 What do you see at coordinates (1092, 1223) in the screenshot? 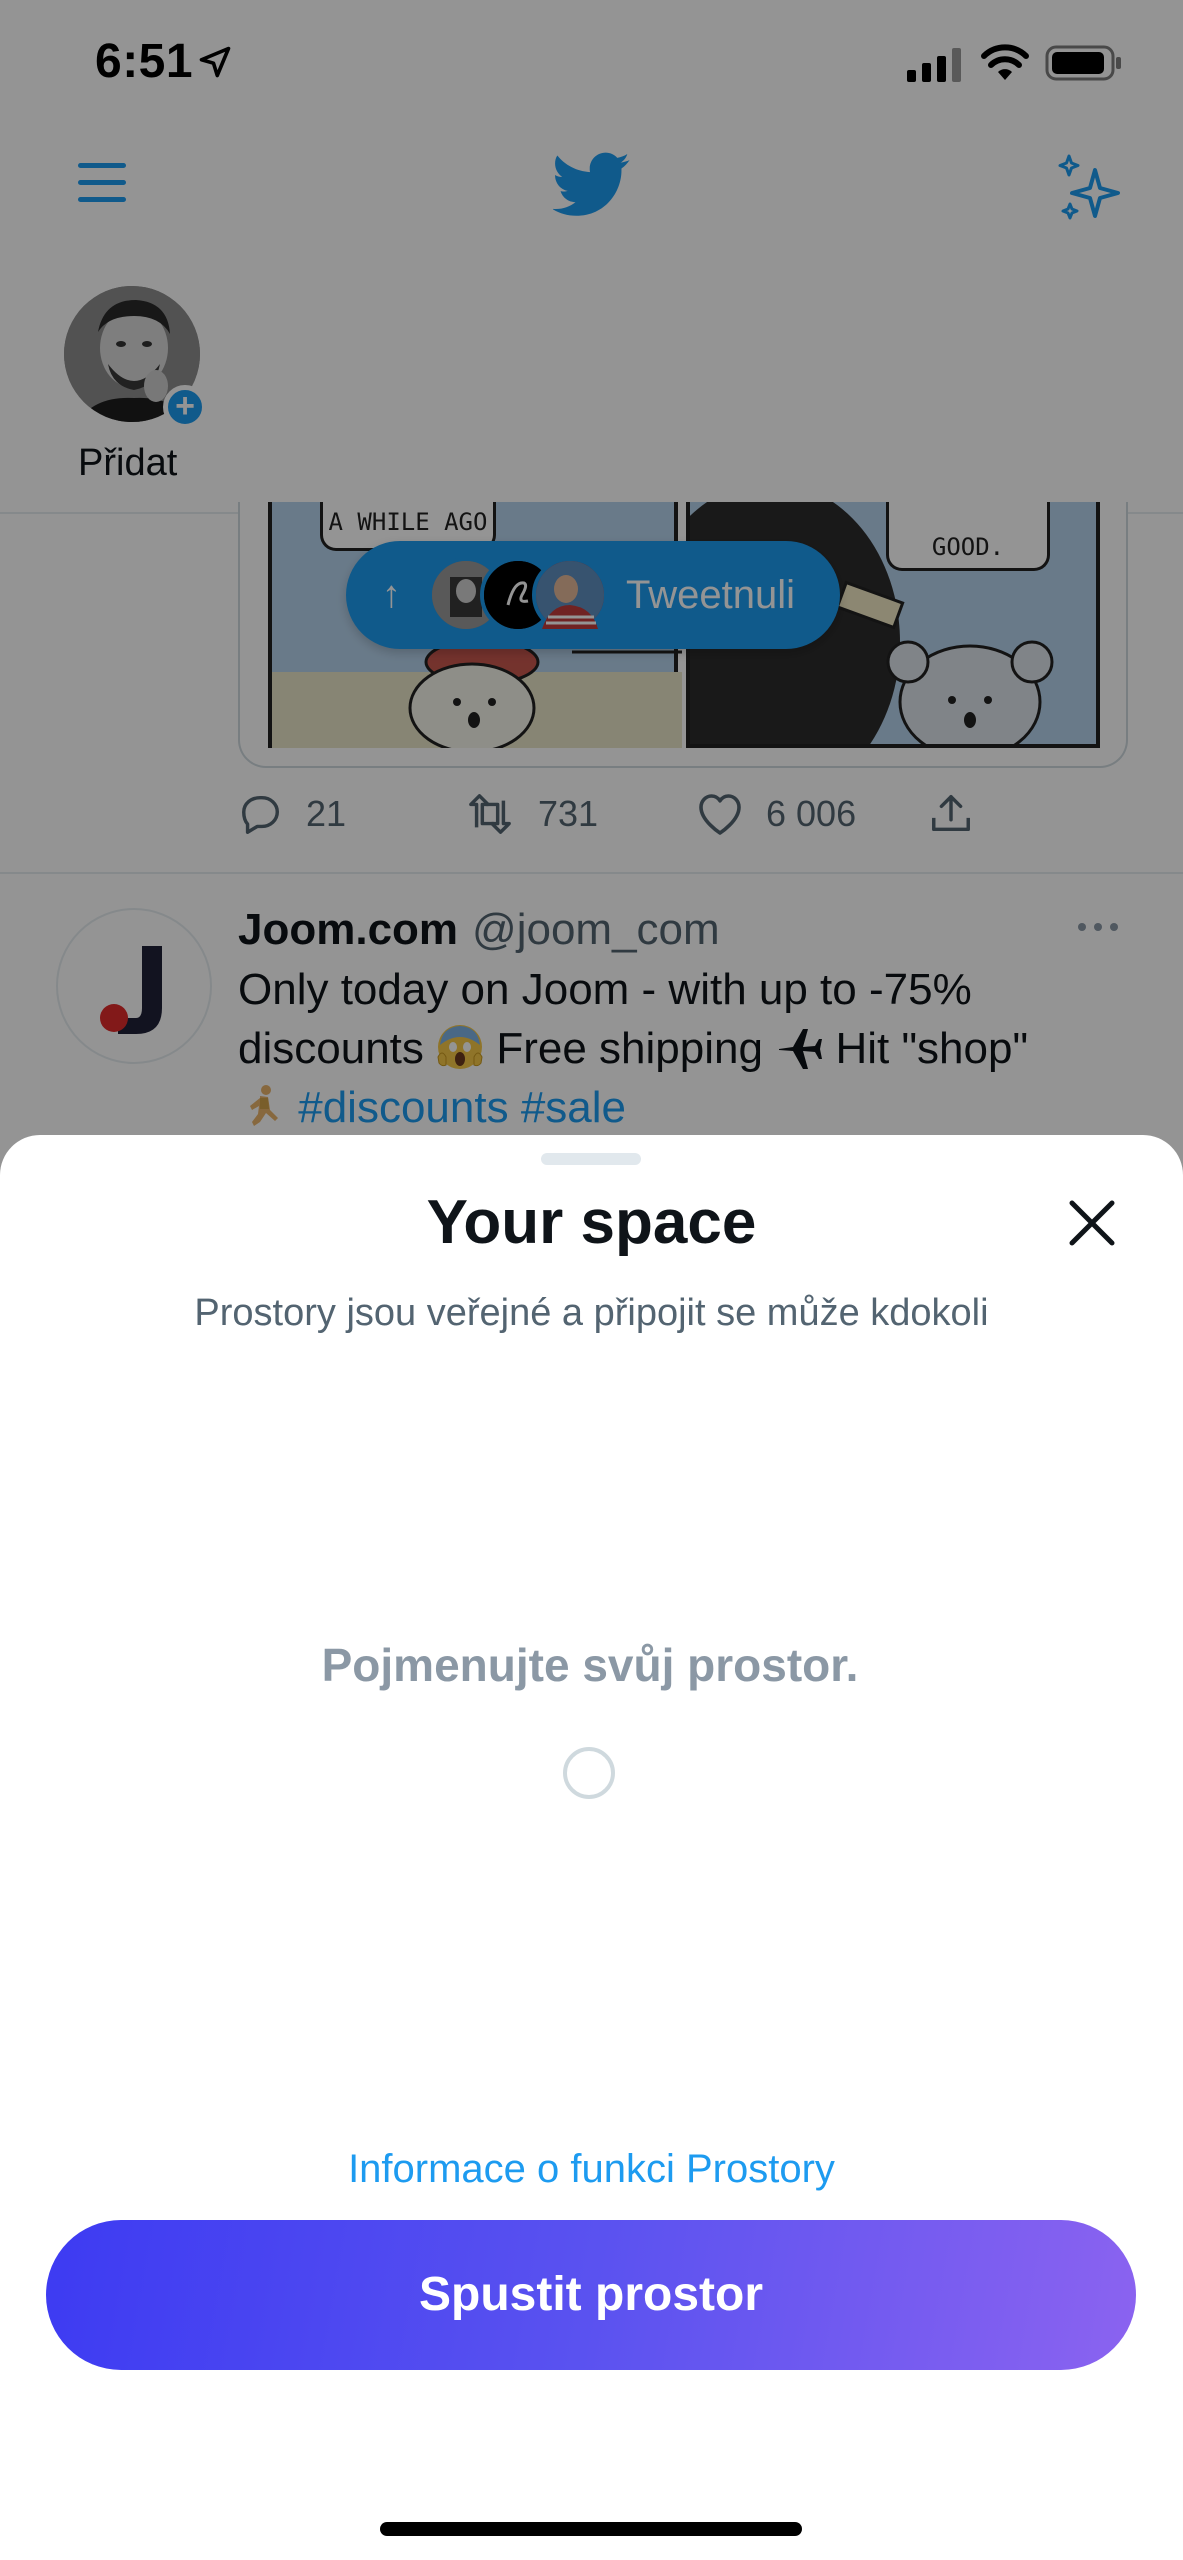
I see `close-icon` at bounding box center [1092, 1223].